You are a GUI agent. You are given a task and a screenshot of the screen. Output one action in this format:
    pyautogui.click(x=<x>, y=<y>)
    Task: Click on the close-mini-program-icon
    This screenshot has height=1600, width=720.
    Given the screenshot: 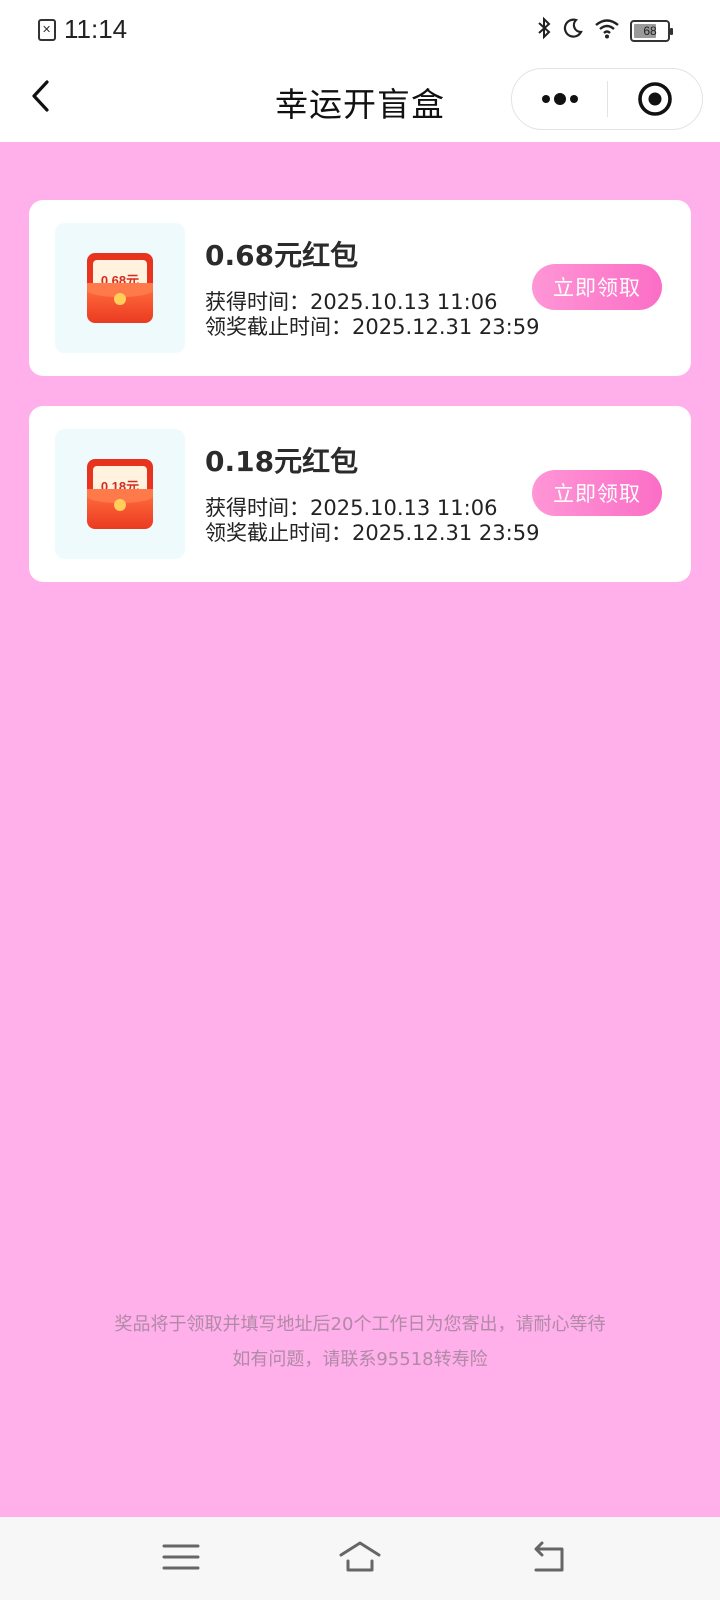 What is the action you would take?
    pyautogui.click(x=655, y=99)
    